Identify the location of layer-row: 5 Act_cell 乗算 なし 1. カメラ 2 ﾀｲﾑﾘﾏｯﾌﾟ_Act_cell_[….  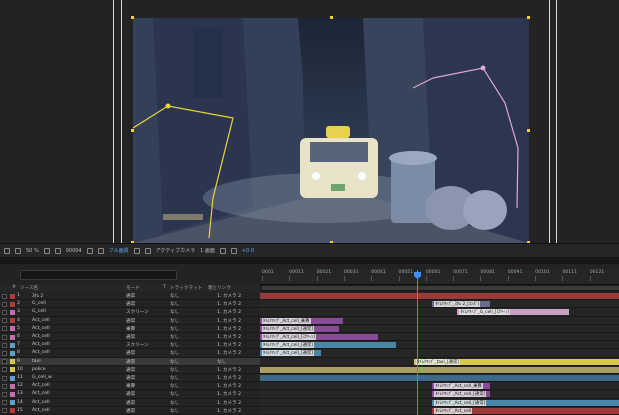
(309, 328).